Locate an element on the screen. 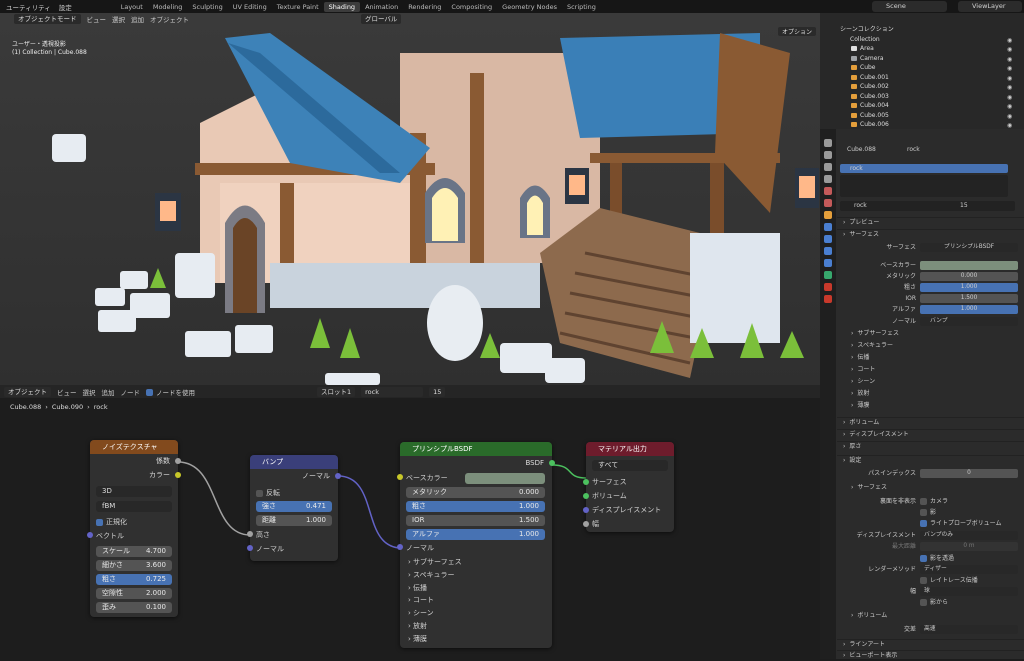 Image resolution: width=1024 pixels, height=661 pixels. section-thickness: 厚さ is located at coordinates (930, 446).